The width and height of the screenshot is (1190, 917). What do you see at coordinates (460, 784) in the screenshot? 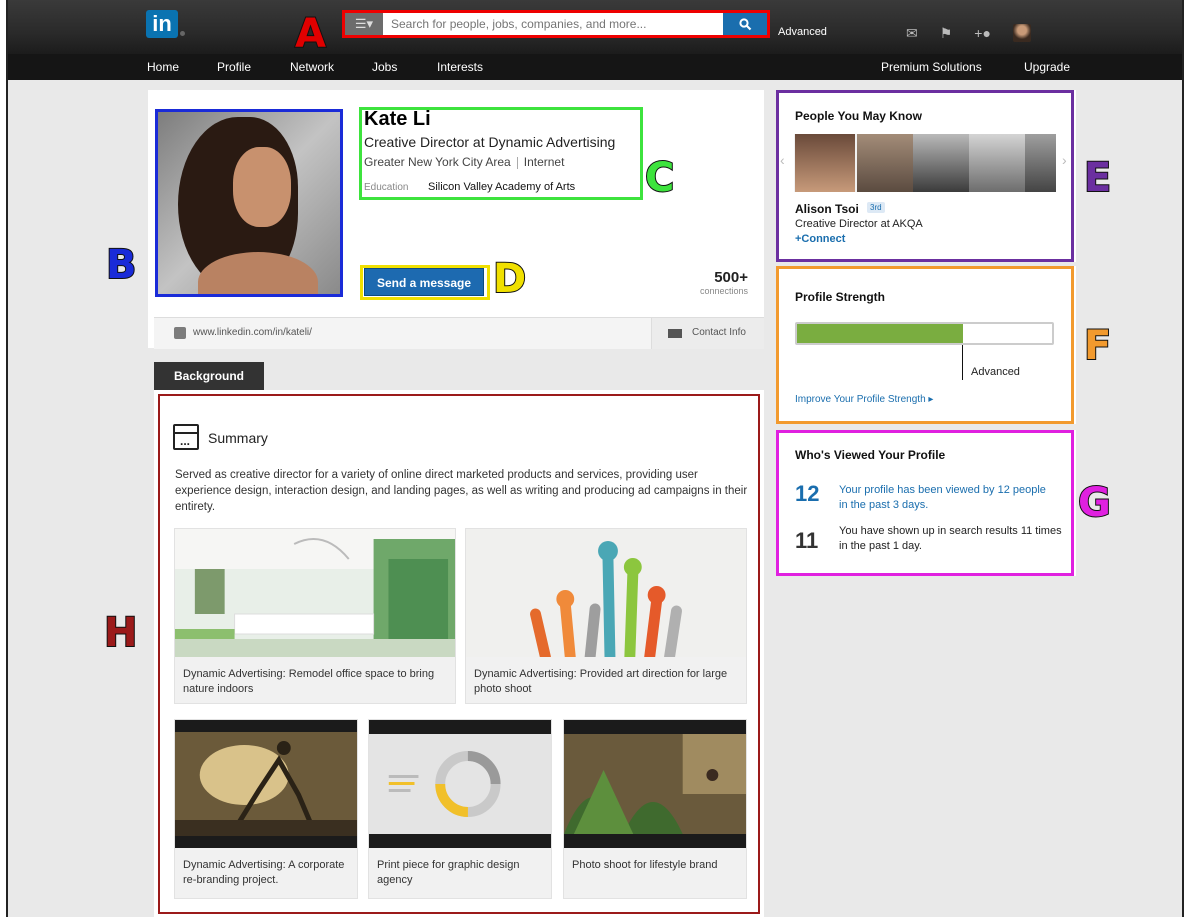
I see `media-thumbnail-print` at bounding box center [460, 784].